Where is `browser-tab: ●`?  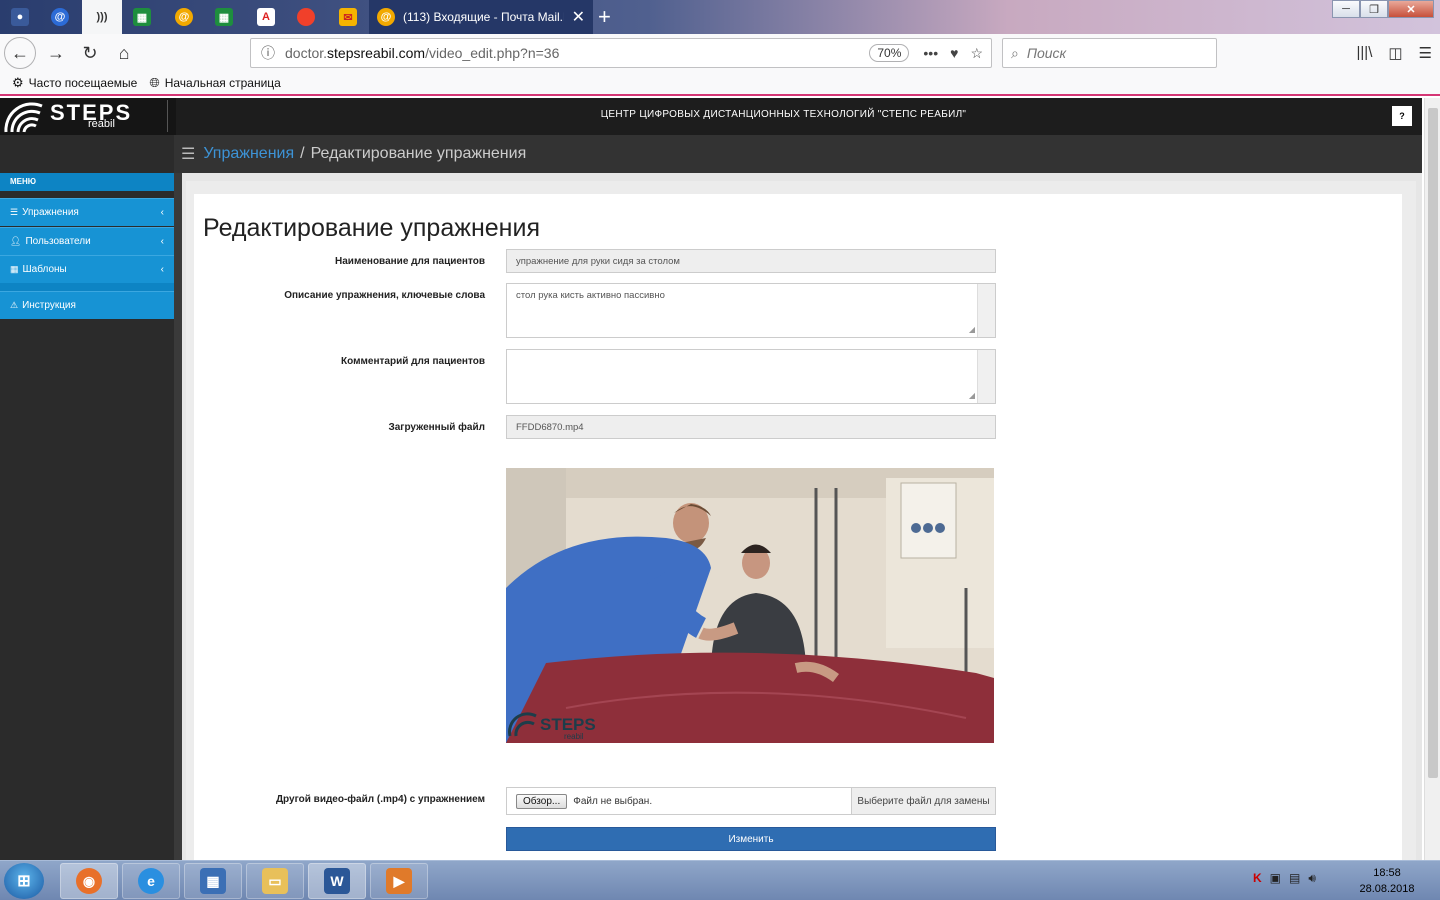
browser-tab: ● is located at coordinates (20, 17).